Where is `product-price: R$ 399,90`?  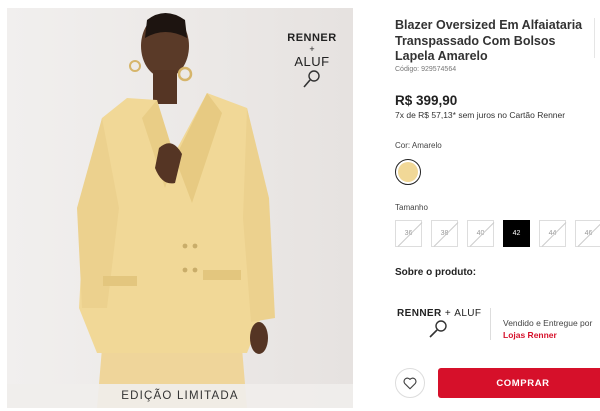
product-price: R$ 399,90 is located at coordinates (426, 100).